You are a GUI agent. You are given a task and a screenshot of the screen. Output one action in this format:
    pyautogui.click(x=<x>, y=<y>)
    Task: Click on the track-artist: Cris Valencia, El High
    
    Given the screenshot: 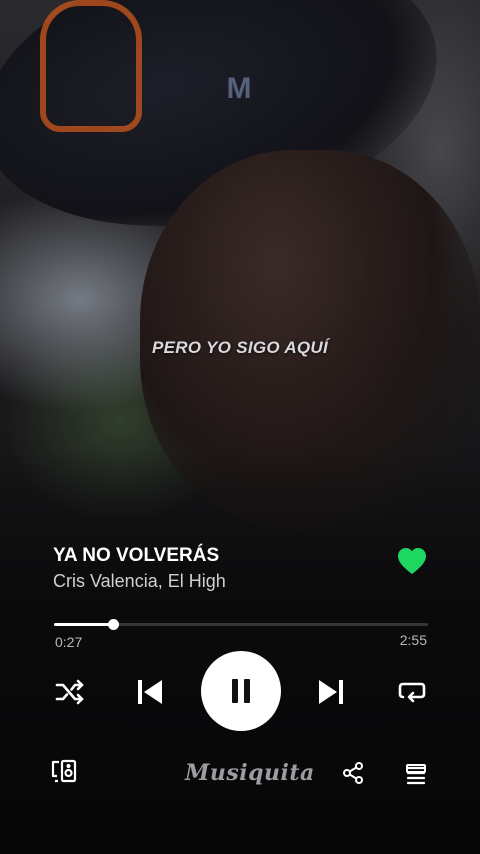 What is the action you would take?
    pyautogui.click(x=139, y=581)
    